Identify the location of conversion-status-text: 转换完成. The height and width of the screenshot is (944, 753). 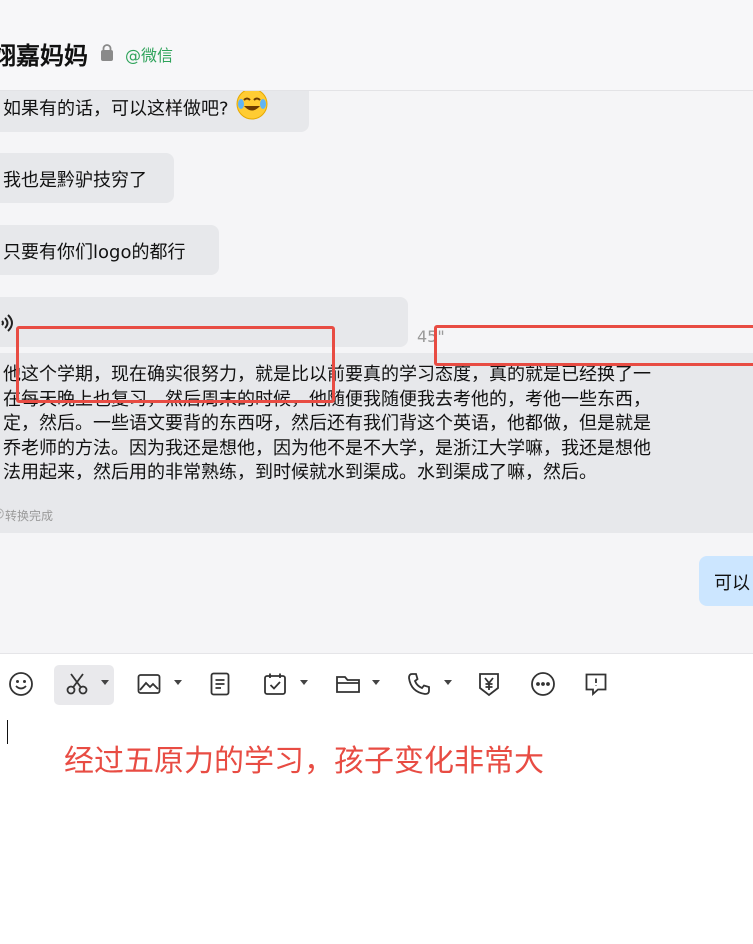
(29, 516).